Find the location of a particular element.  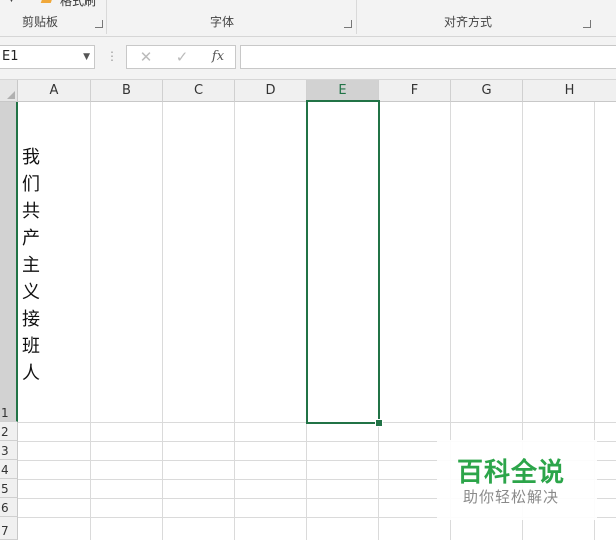

select-all-icon is located at coordinates (11, 95).